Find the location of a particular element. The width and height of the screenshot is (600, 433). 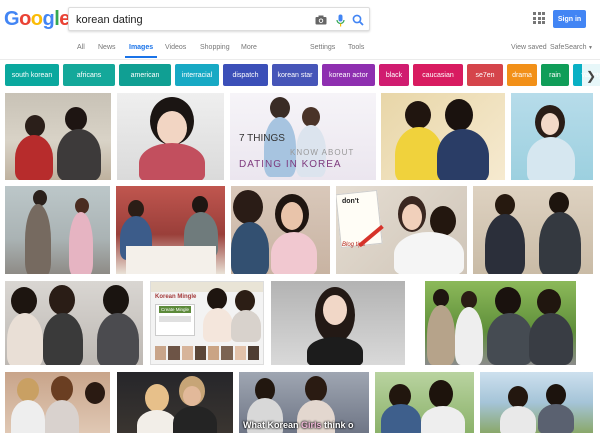

sign-in-button: Sign in is located at coordinates (569, 19).